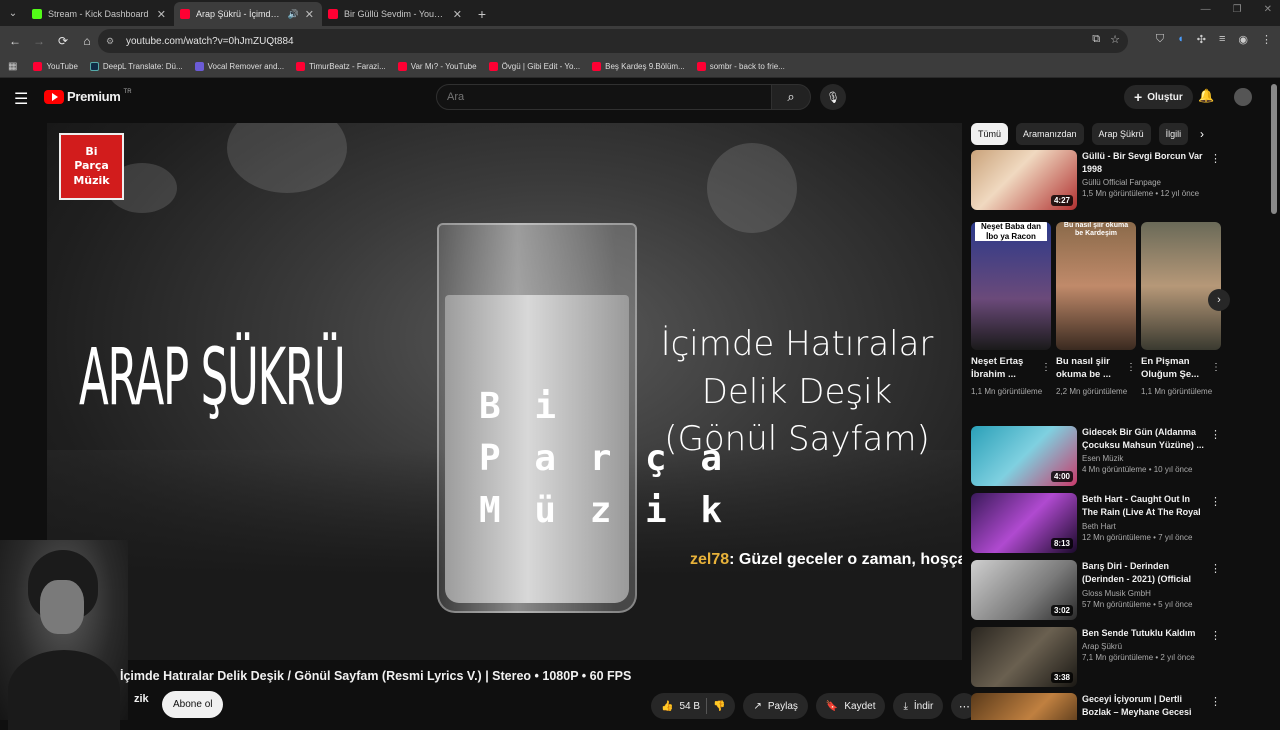 This screenshot has width=1280, height=730. Describe the element at coordinates (15, 41) in the screenshot. I see `back-arrow-icon: ←` at that location.